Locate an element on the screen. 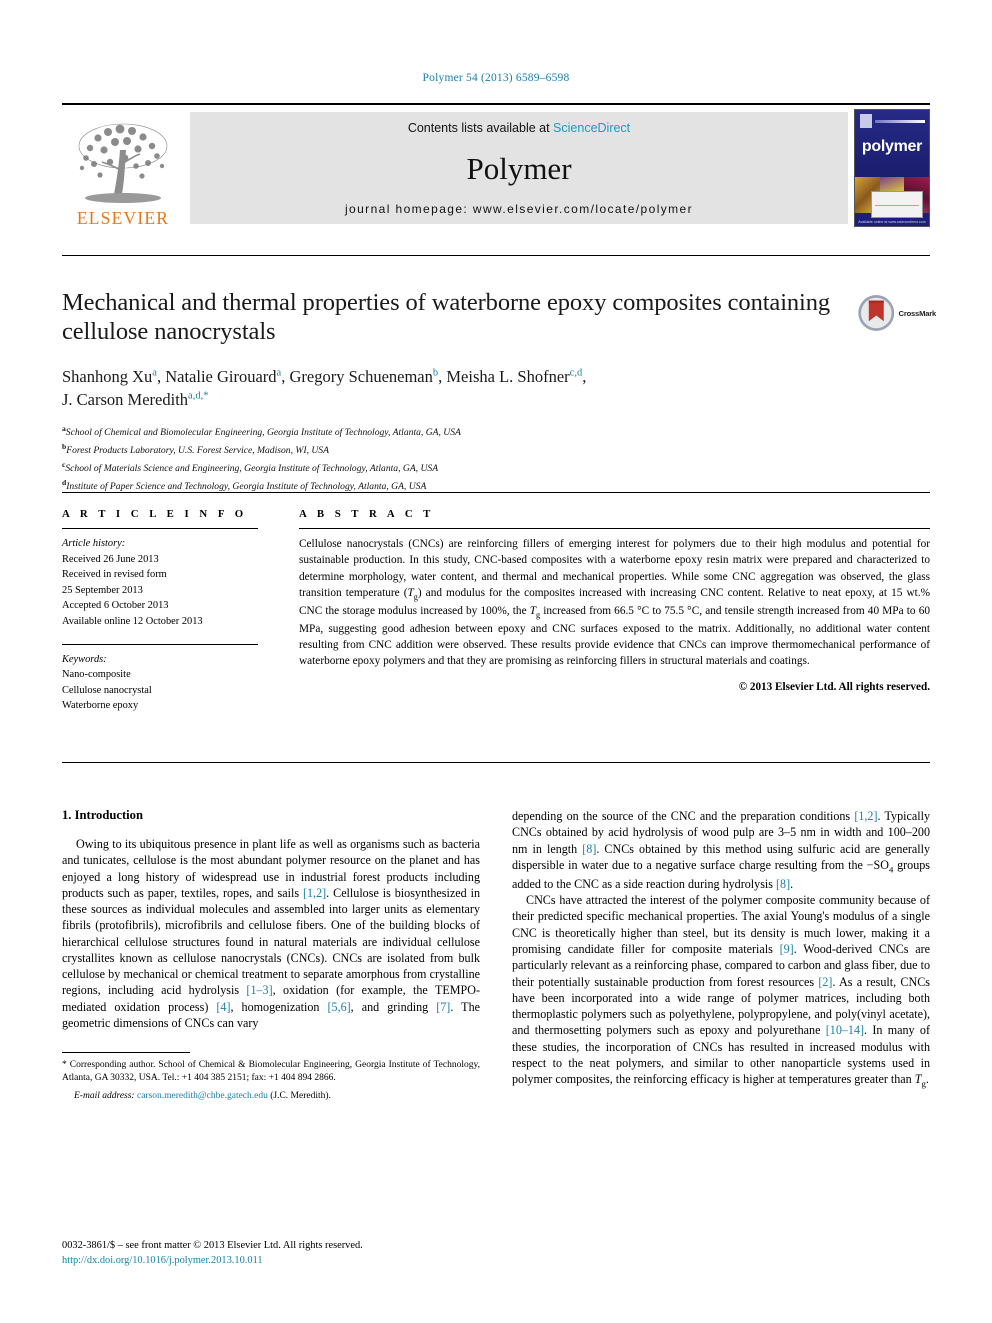 The height and width of the screenshot is (1323, 992). author-line1-end: , is located at coordinates (584, 376).